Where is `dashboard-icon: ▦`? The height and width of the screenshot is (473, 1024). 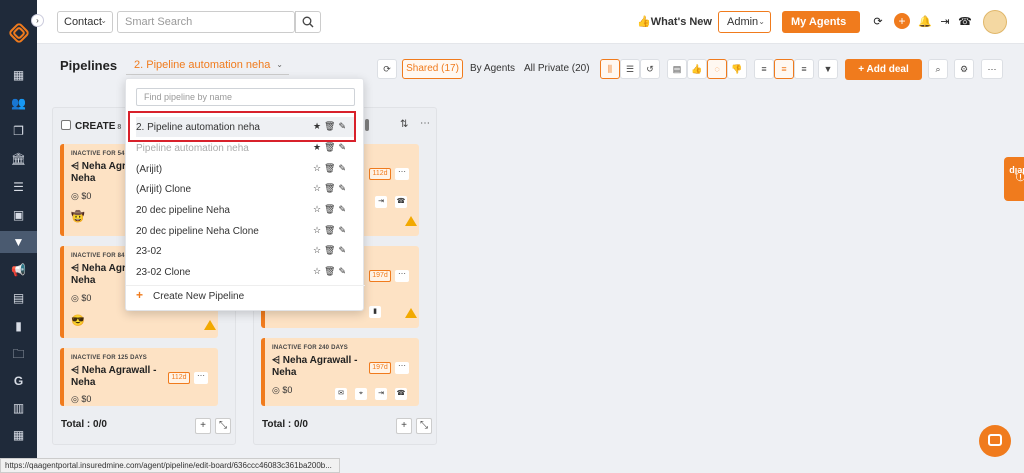 dashboard-icon: ▦ is located at coordinates (18, 75).